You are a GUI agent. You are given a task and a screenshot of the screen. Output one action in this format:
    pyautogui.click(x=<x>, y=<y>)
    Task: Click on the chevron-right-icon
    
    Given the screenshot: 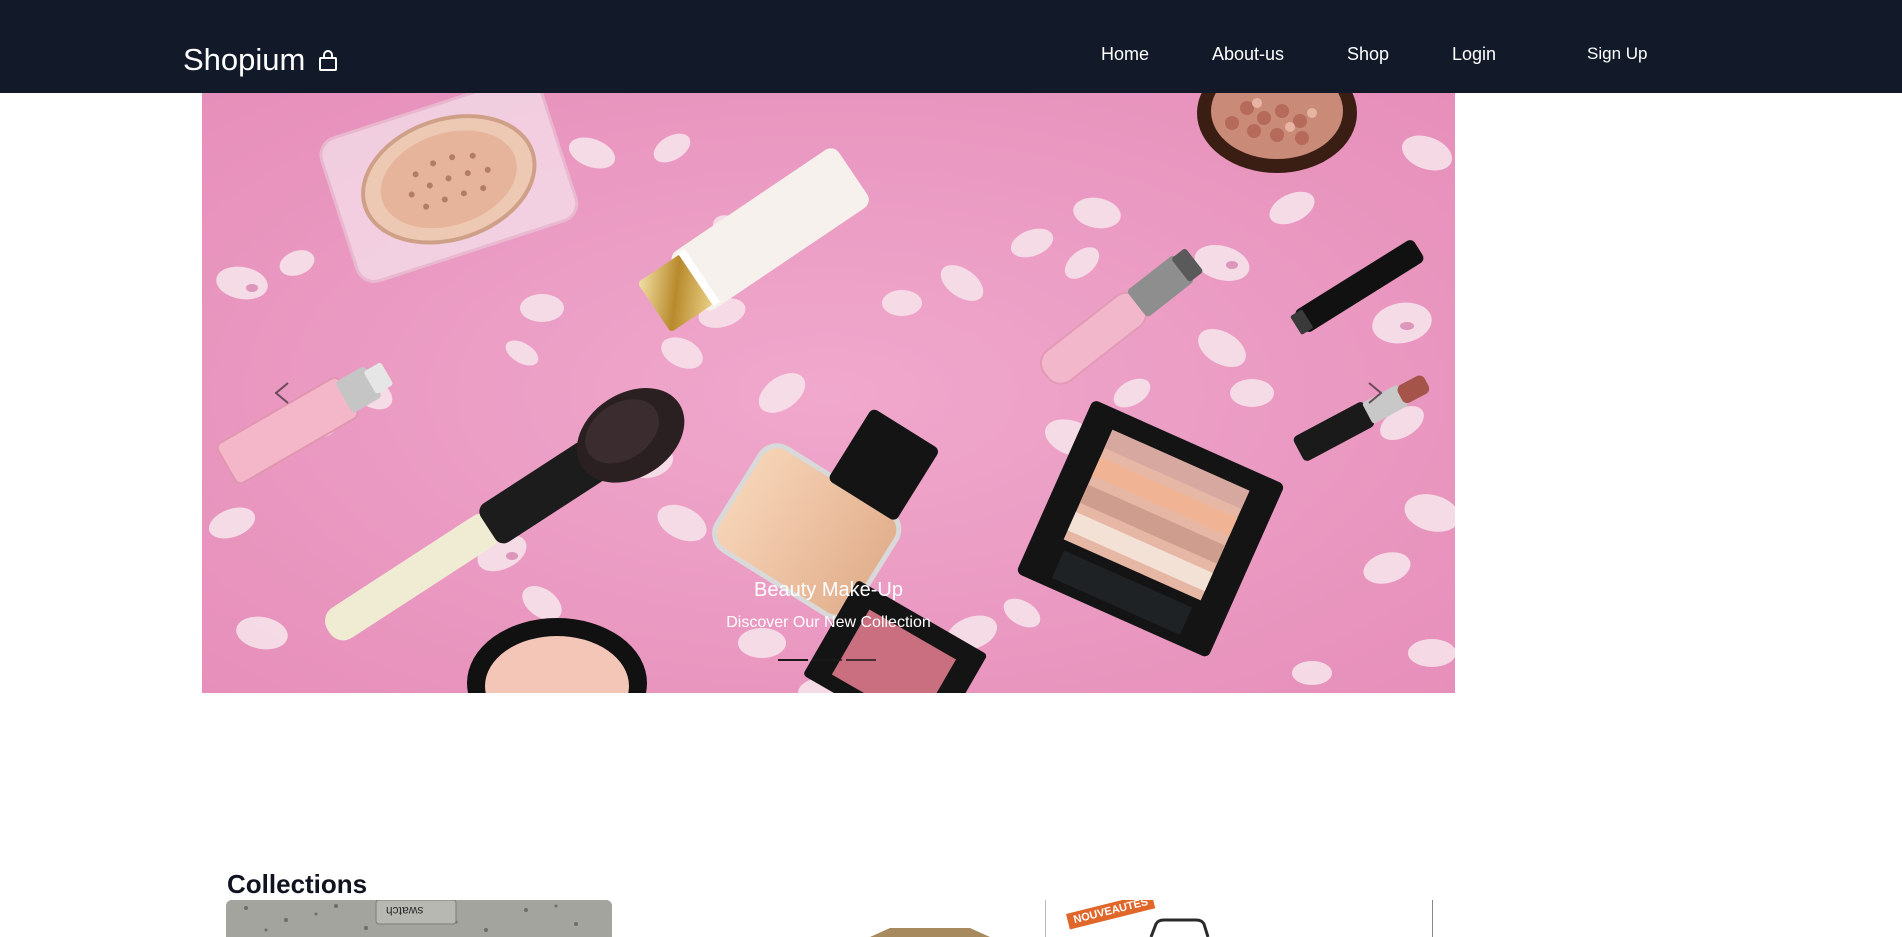 What is the action you would take?
    pyautogui.click(x=1375, y=393)
    